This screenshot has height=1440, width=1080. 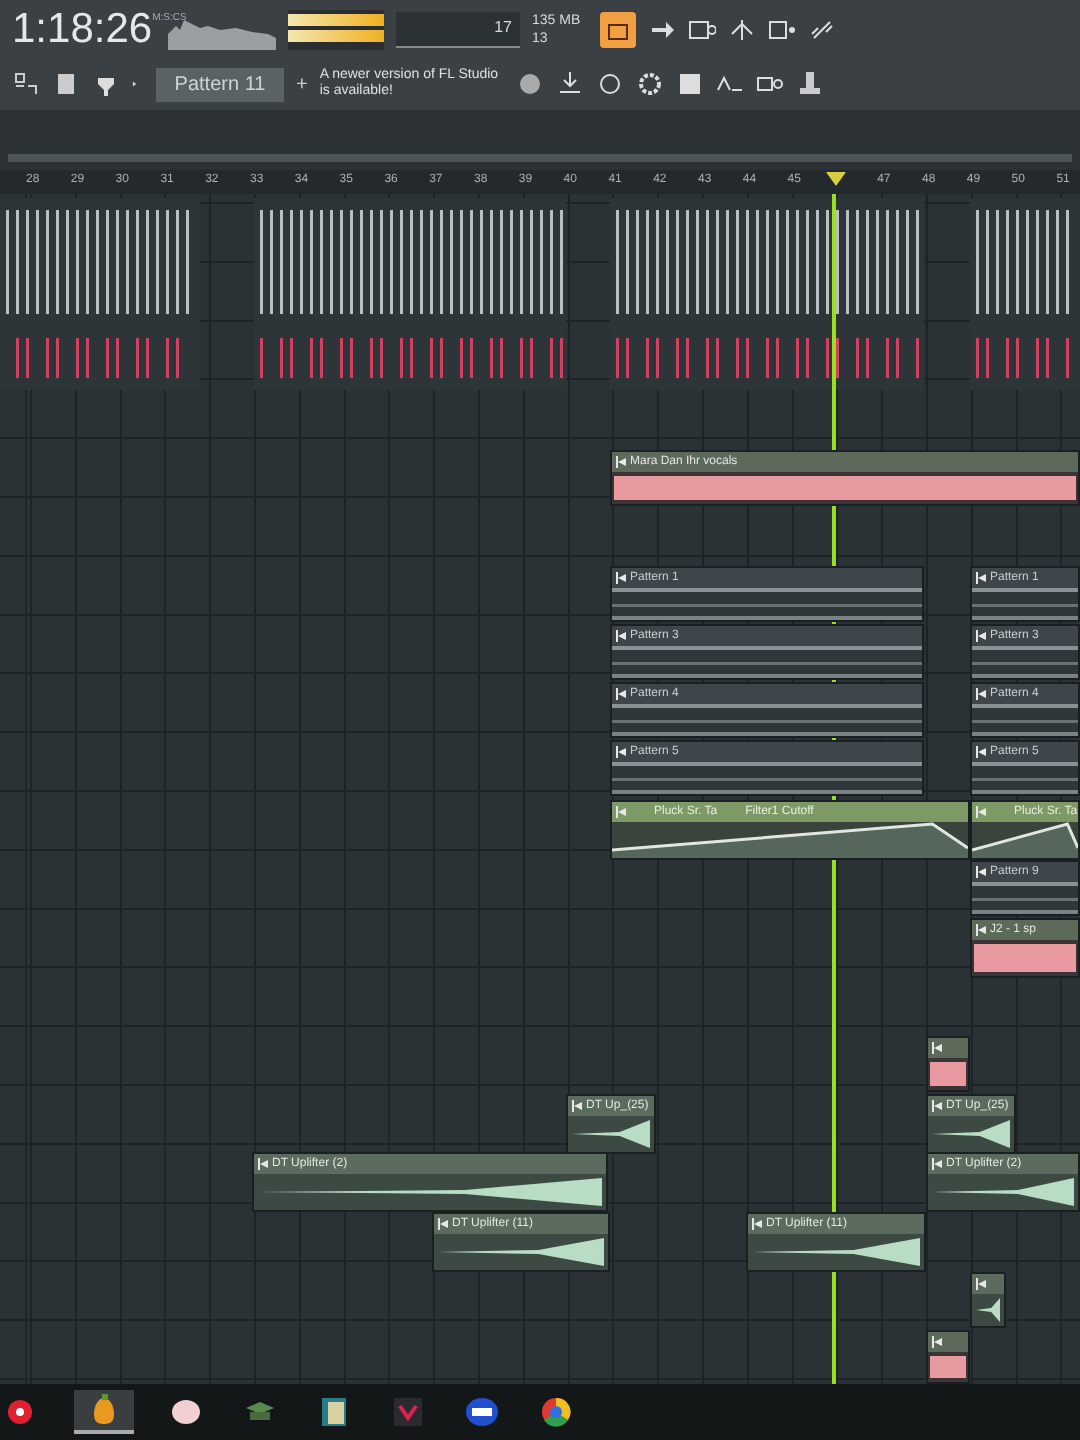 What do you see at coordinates (540, 158) in the screenshot?
I see `scroll-bar` at bounding box center [540, 158].